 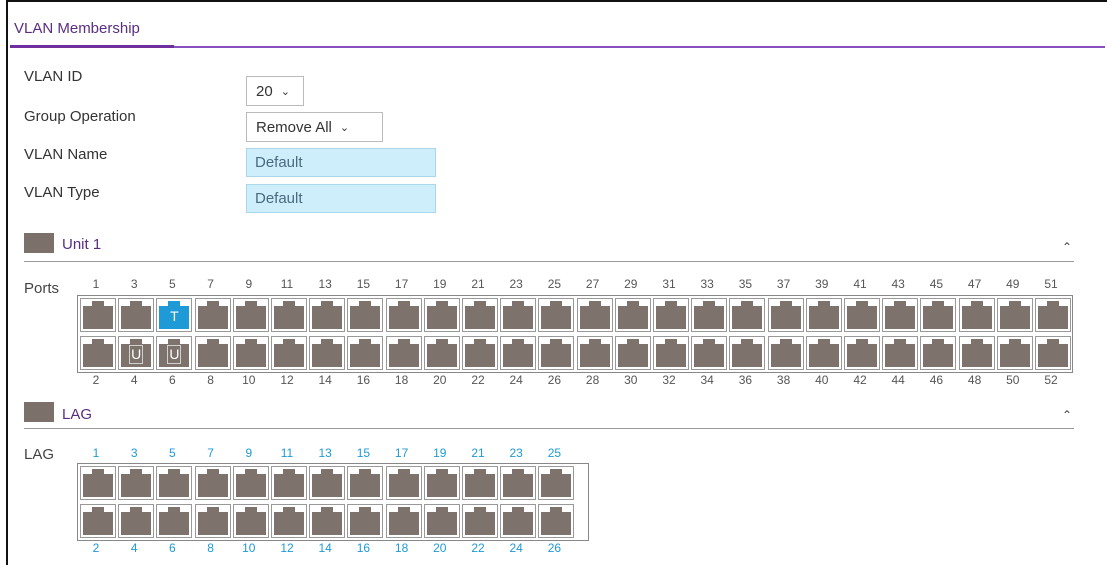 I want to click on port-number: 18, so click(x=401, y=548).